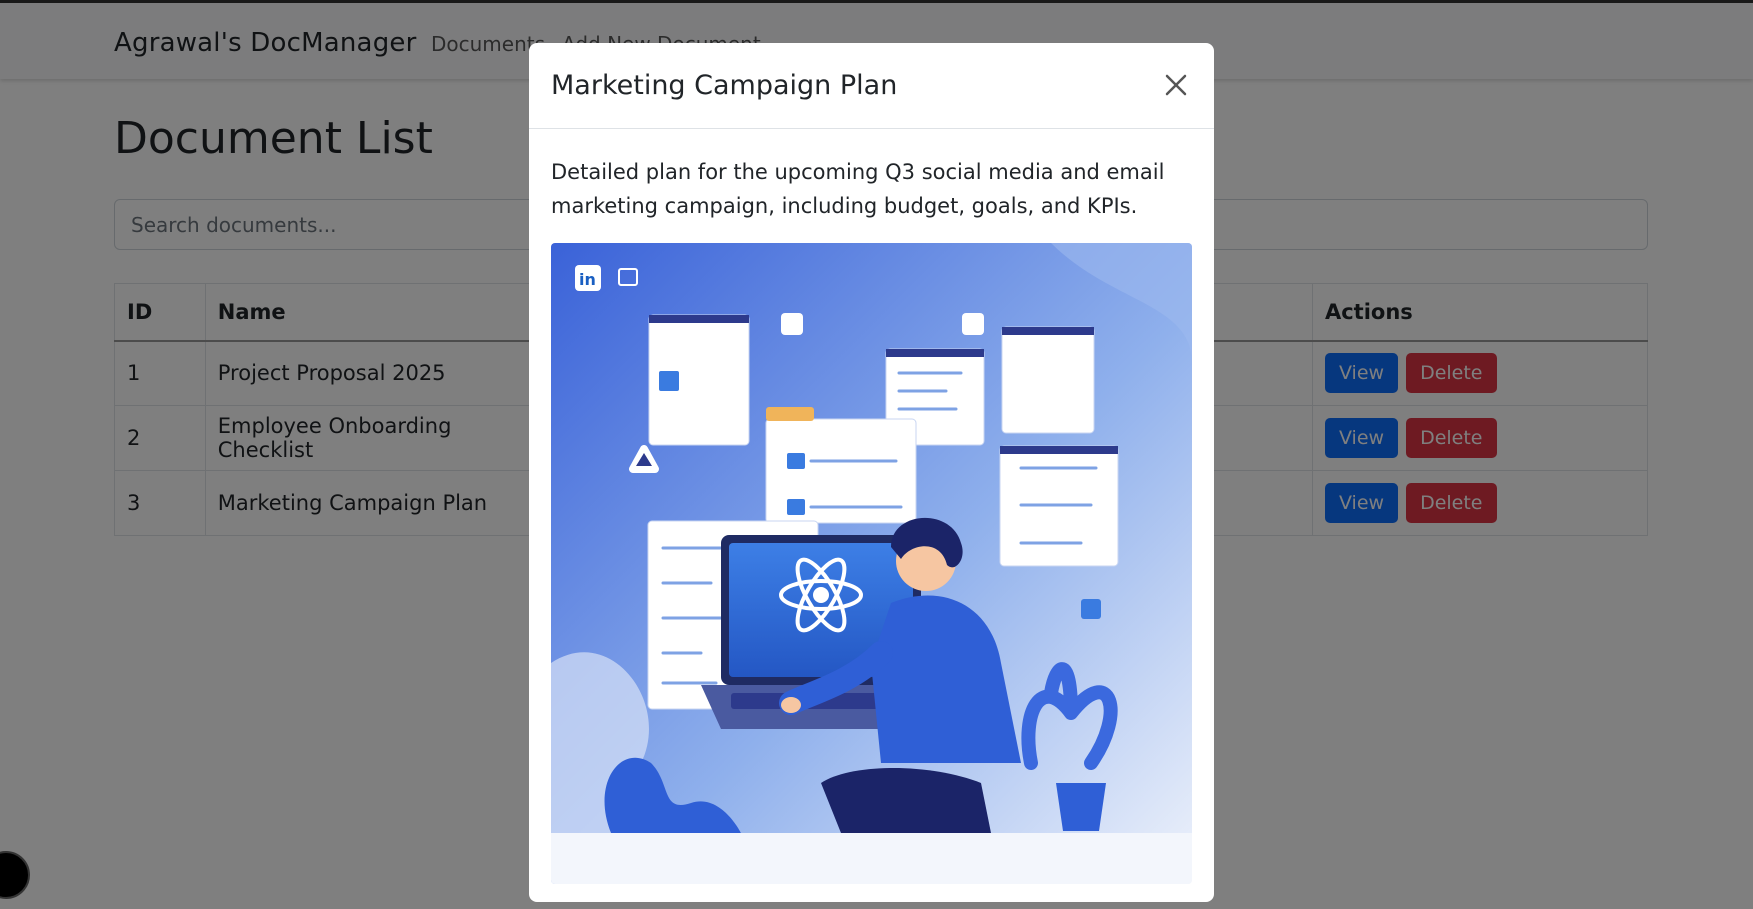 The image size is (1753, 909). Describe the element at coordinates (1176, 85) in the screenshot. I see `close-icon` at that location.